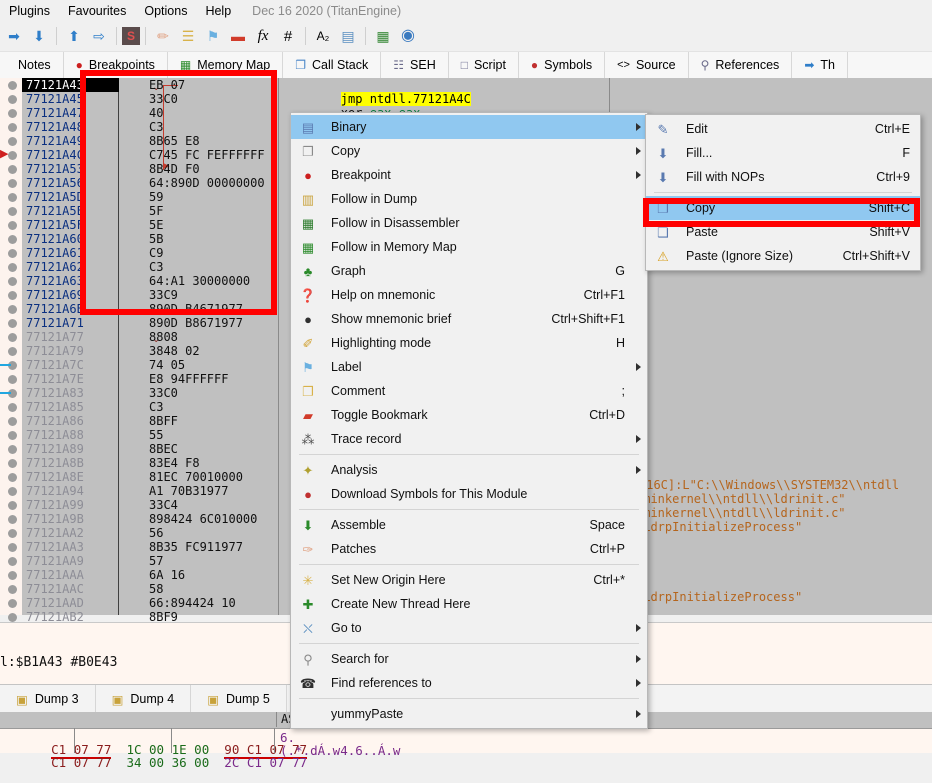  Describe the element at coordinates (72, 183) in the screenshot. I see `address-cell: 77121A56` at that location.